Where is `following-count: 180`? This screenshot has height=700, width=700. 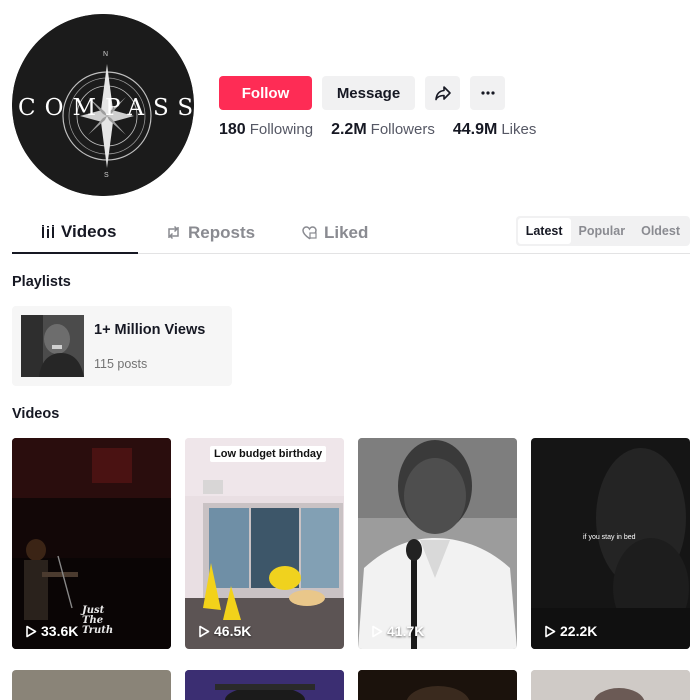
following-count: 180 is located at coordinates (232, 129).